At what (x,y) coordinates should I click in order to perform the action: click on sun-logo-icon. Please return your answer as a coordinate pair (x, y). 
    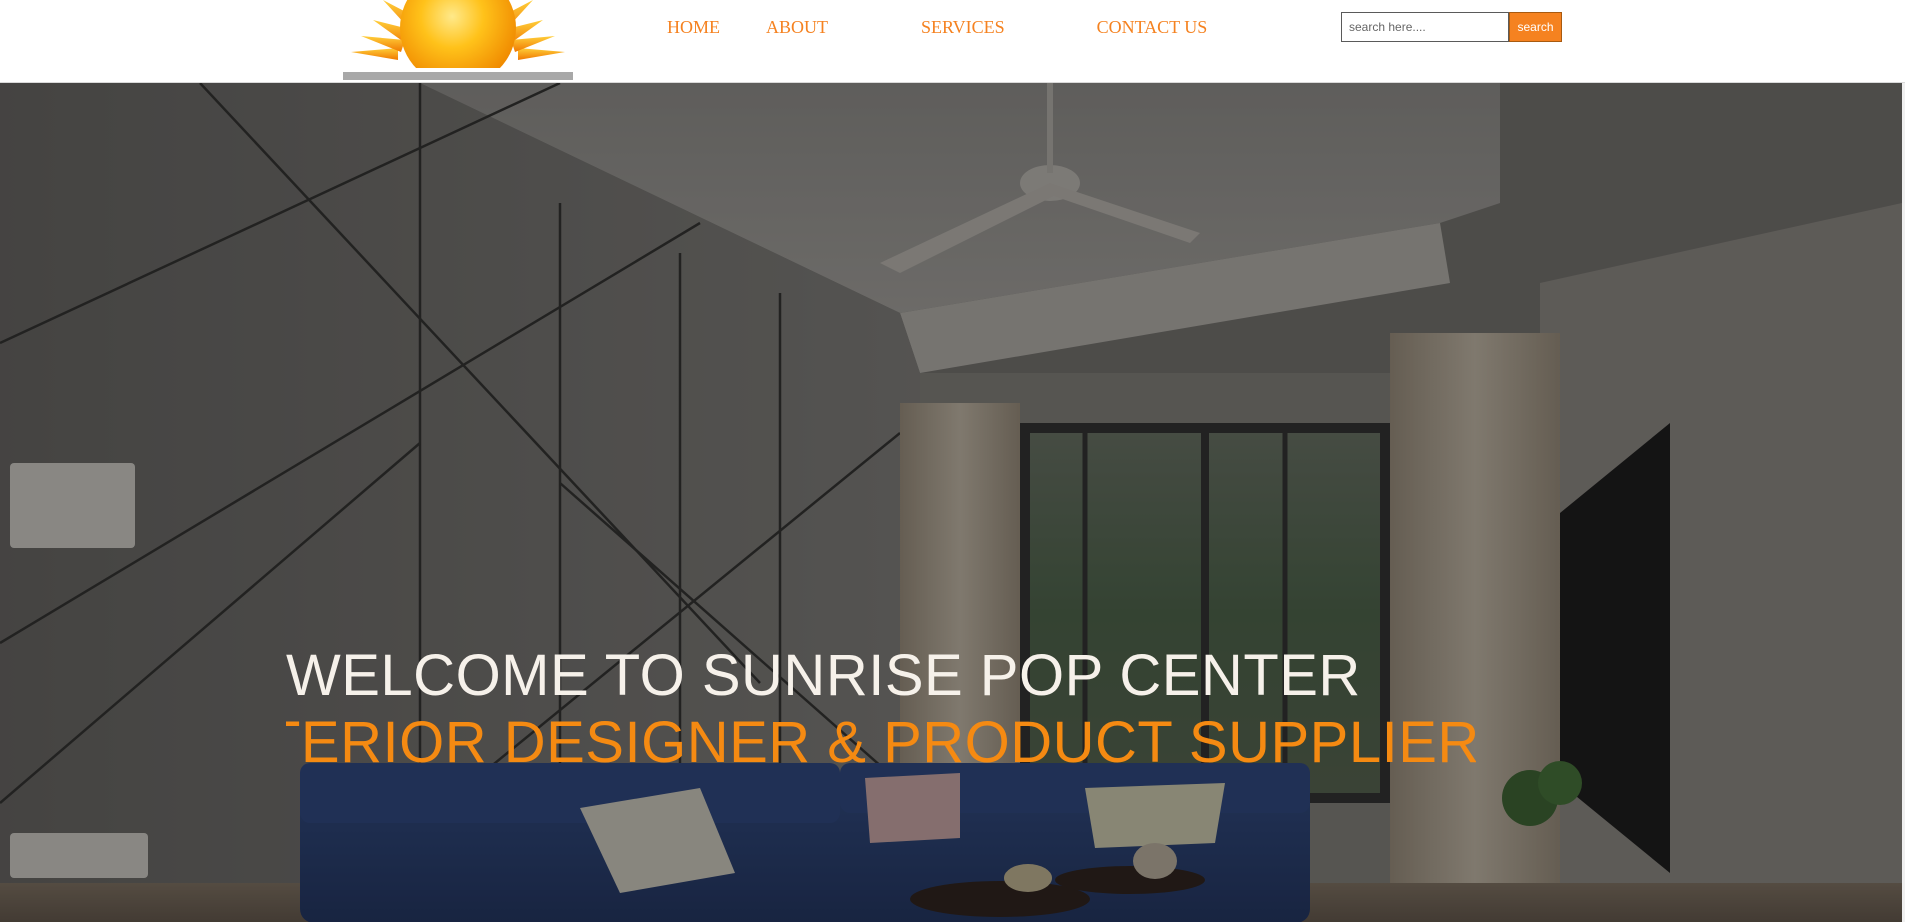
    Looking at the image, I should click on (458, 40).